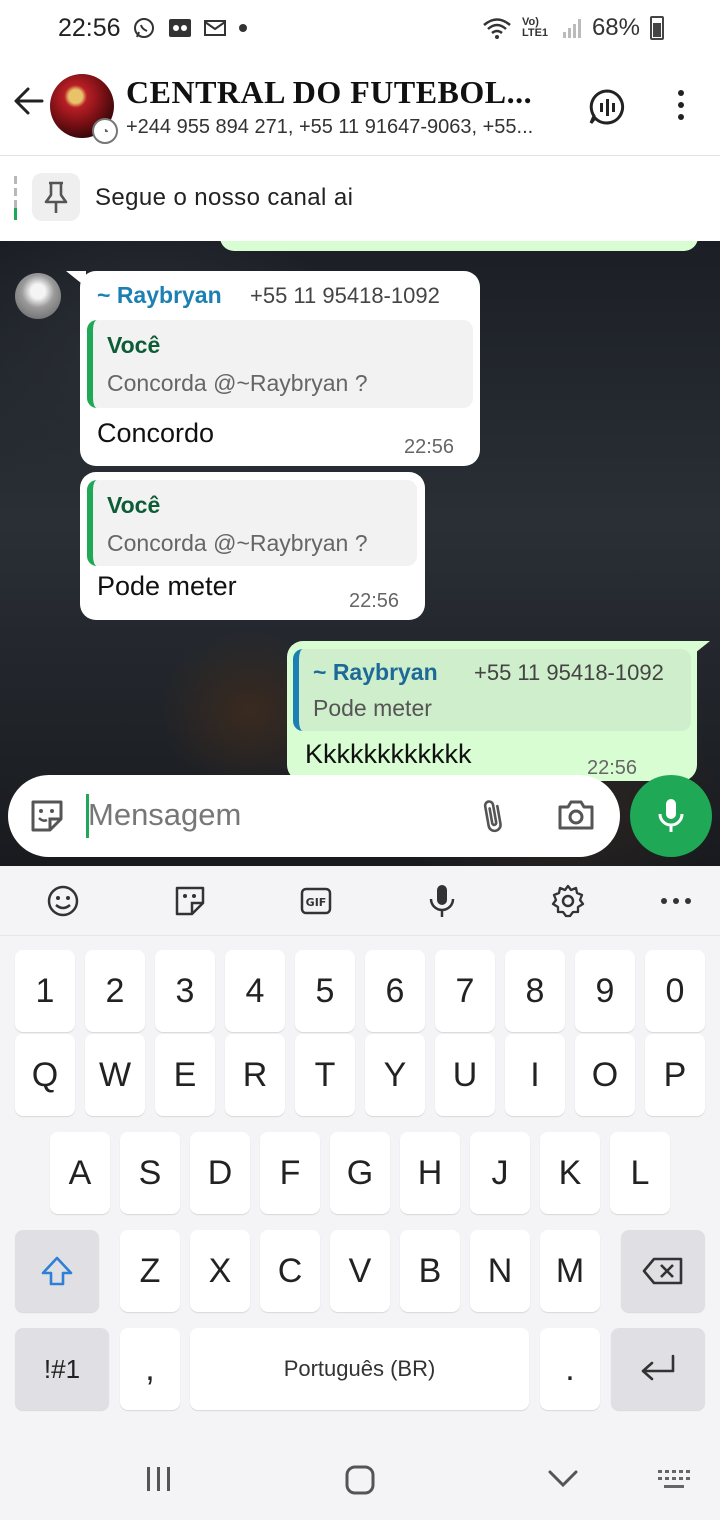 The image size is (720, 1520). Describe the element at coordinates (570, 1271) in the screenshot. I see `key-m: M` at that location.